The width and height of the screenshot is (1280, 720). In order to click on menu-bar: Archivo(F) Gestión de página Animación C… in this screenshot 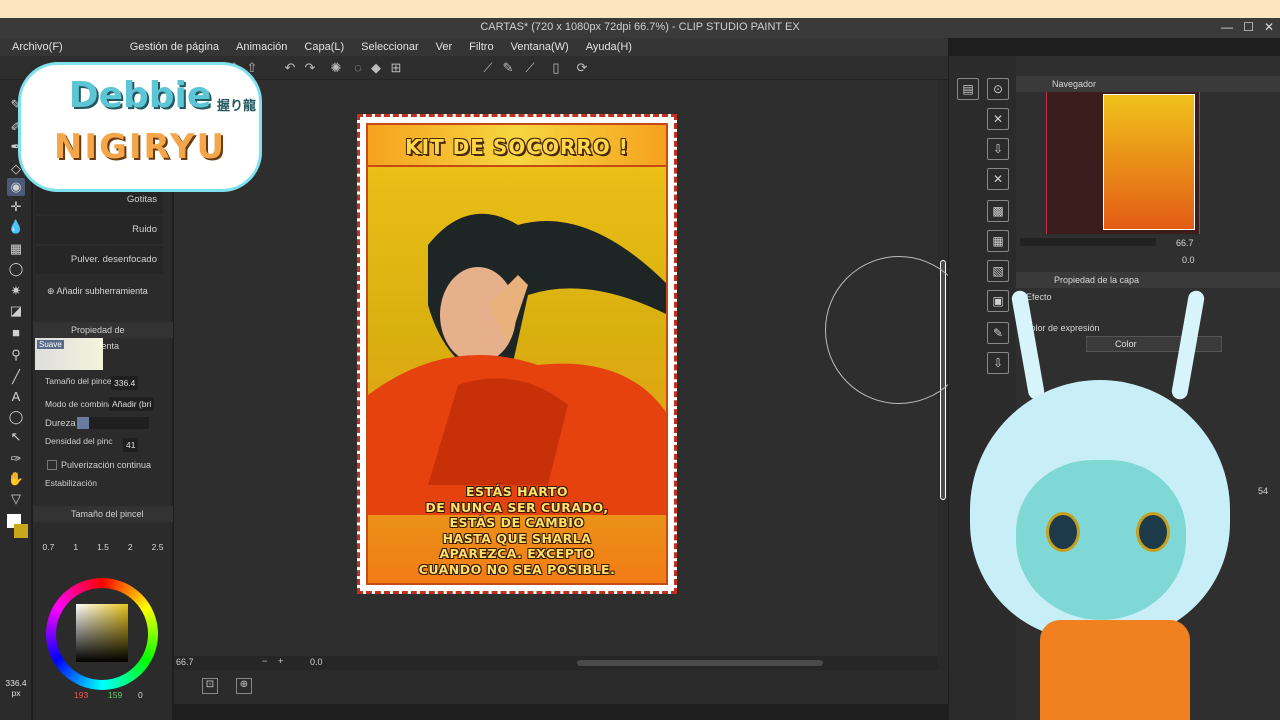, I will do `click(474, 47)`.